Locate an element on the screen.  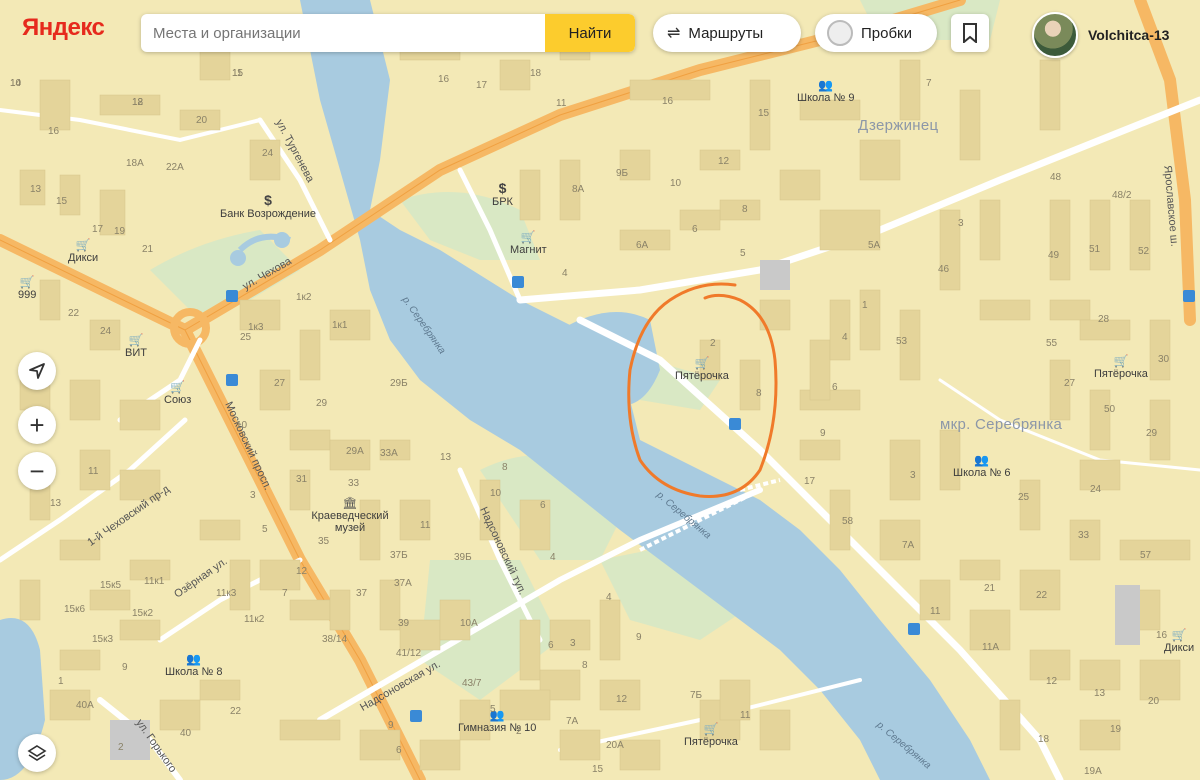
layers-button is located at coordinates (37, 753).